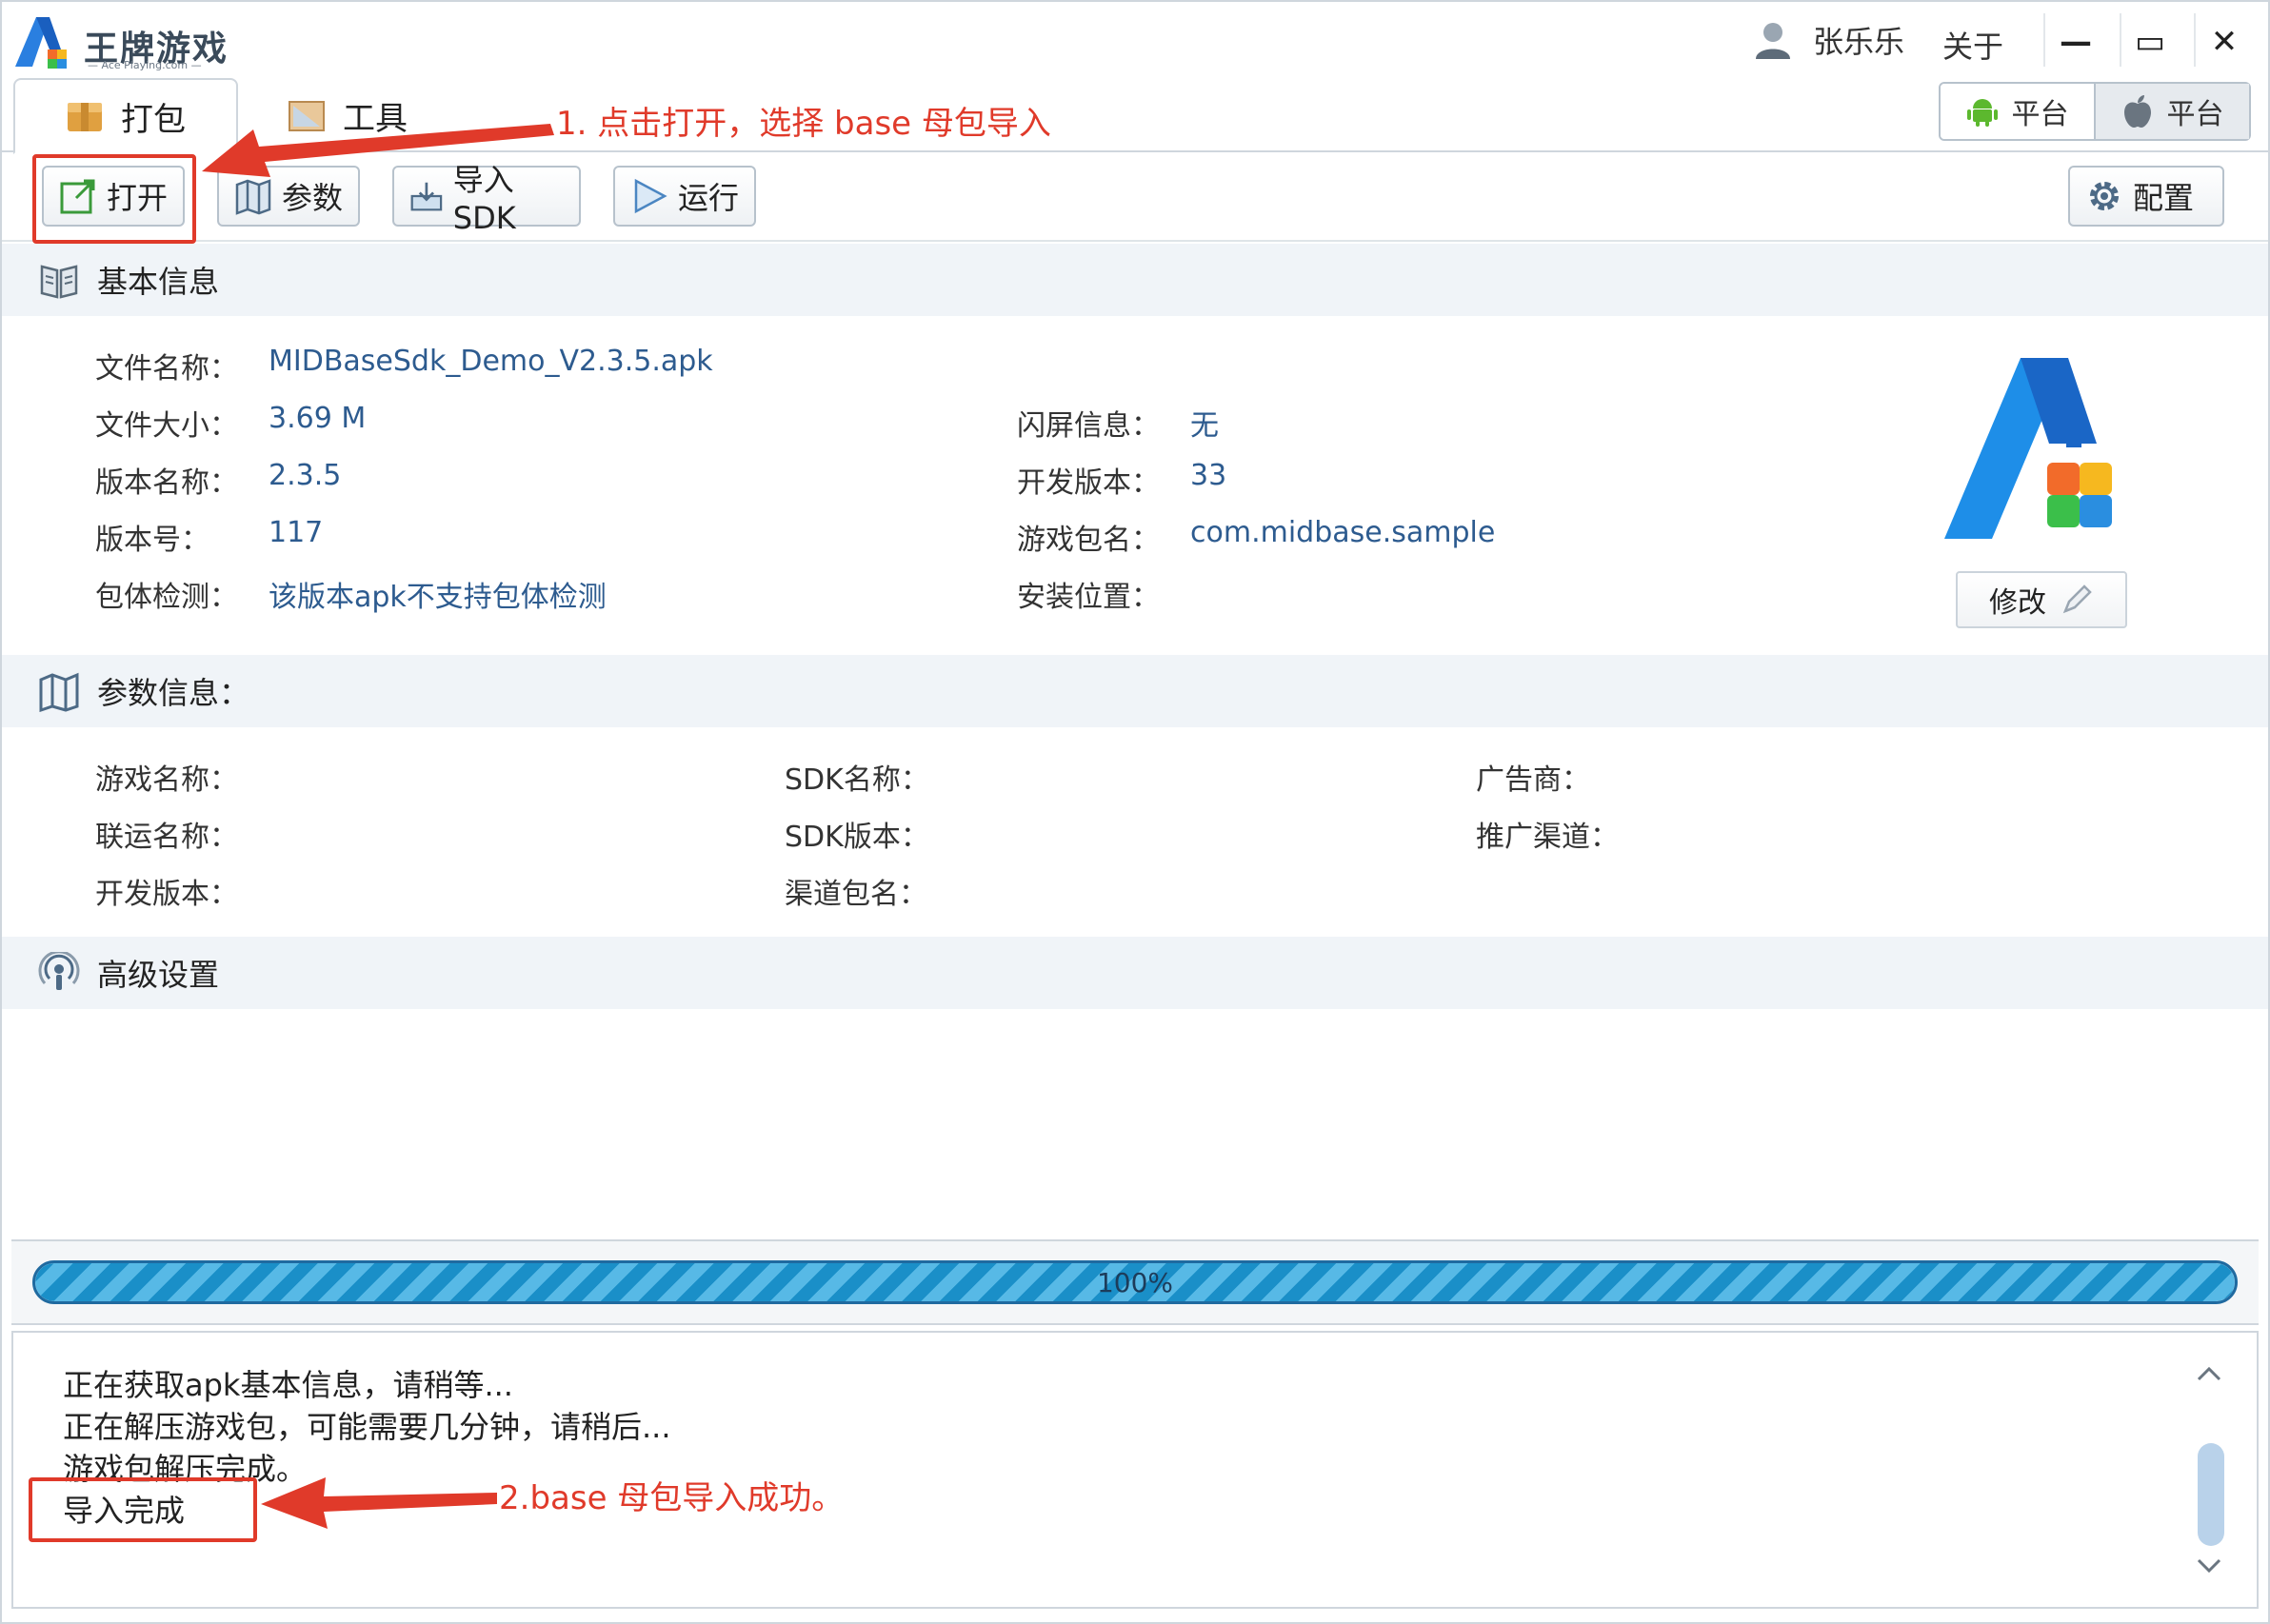 The image size is (2270, 1624). What do you see at coordinates (1088, 597) in the screenshot?
I see `install-location-label: 安装位置：` at bounding box center [1088, 597].